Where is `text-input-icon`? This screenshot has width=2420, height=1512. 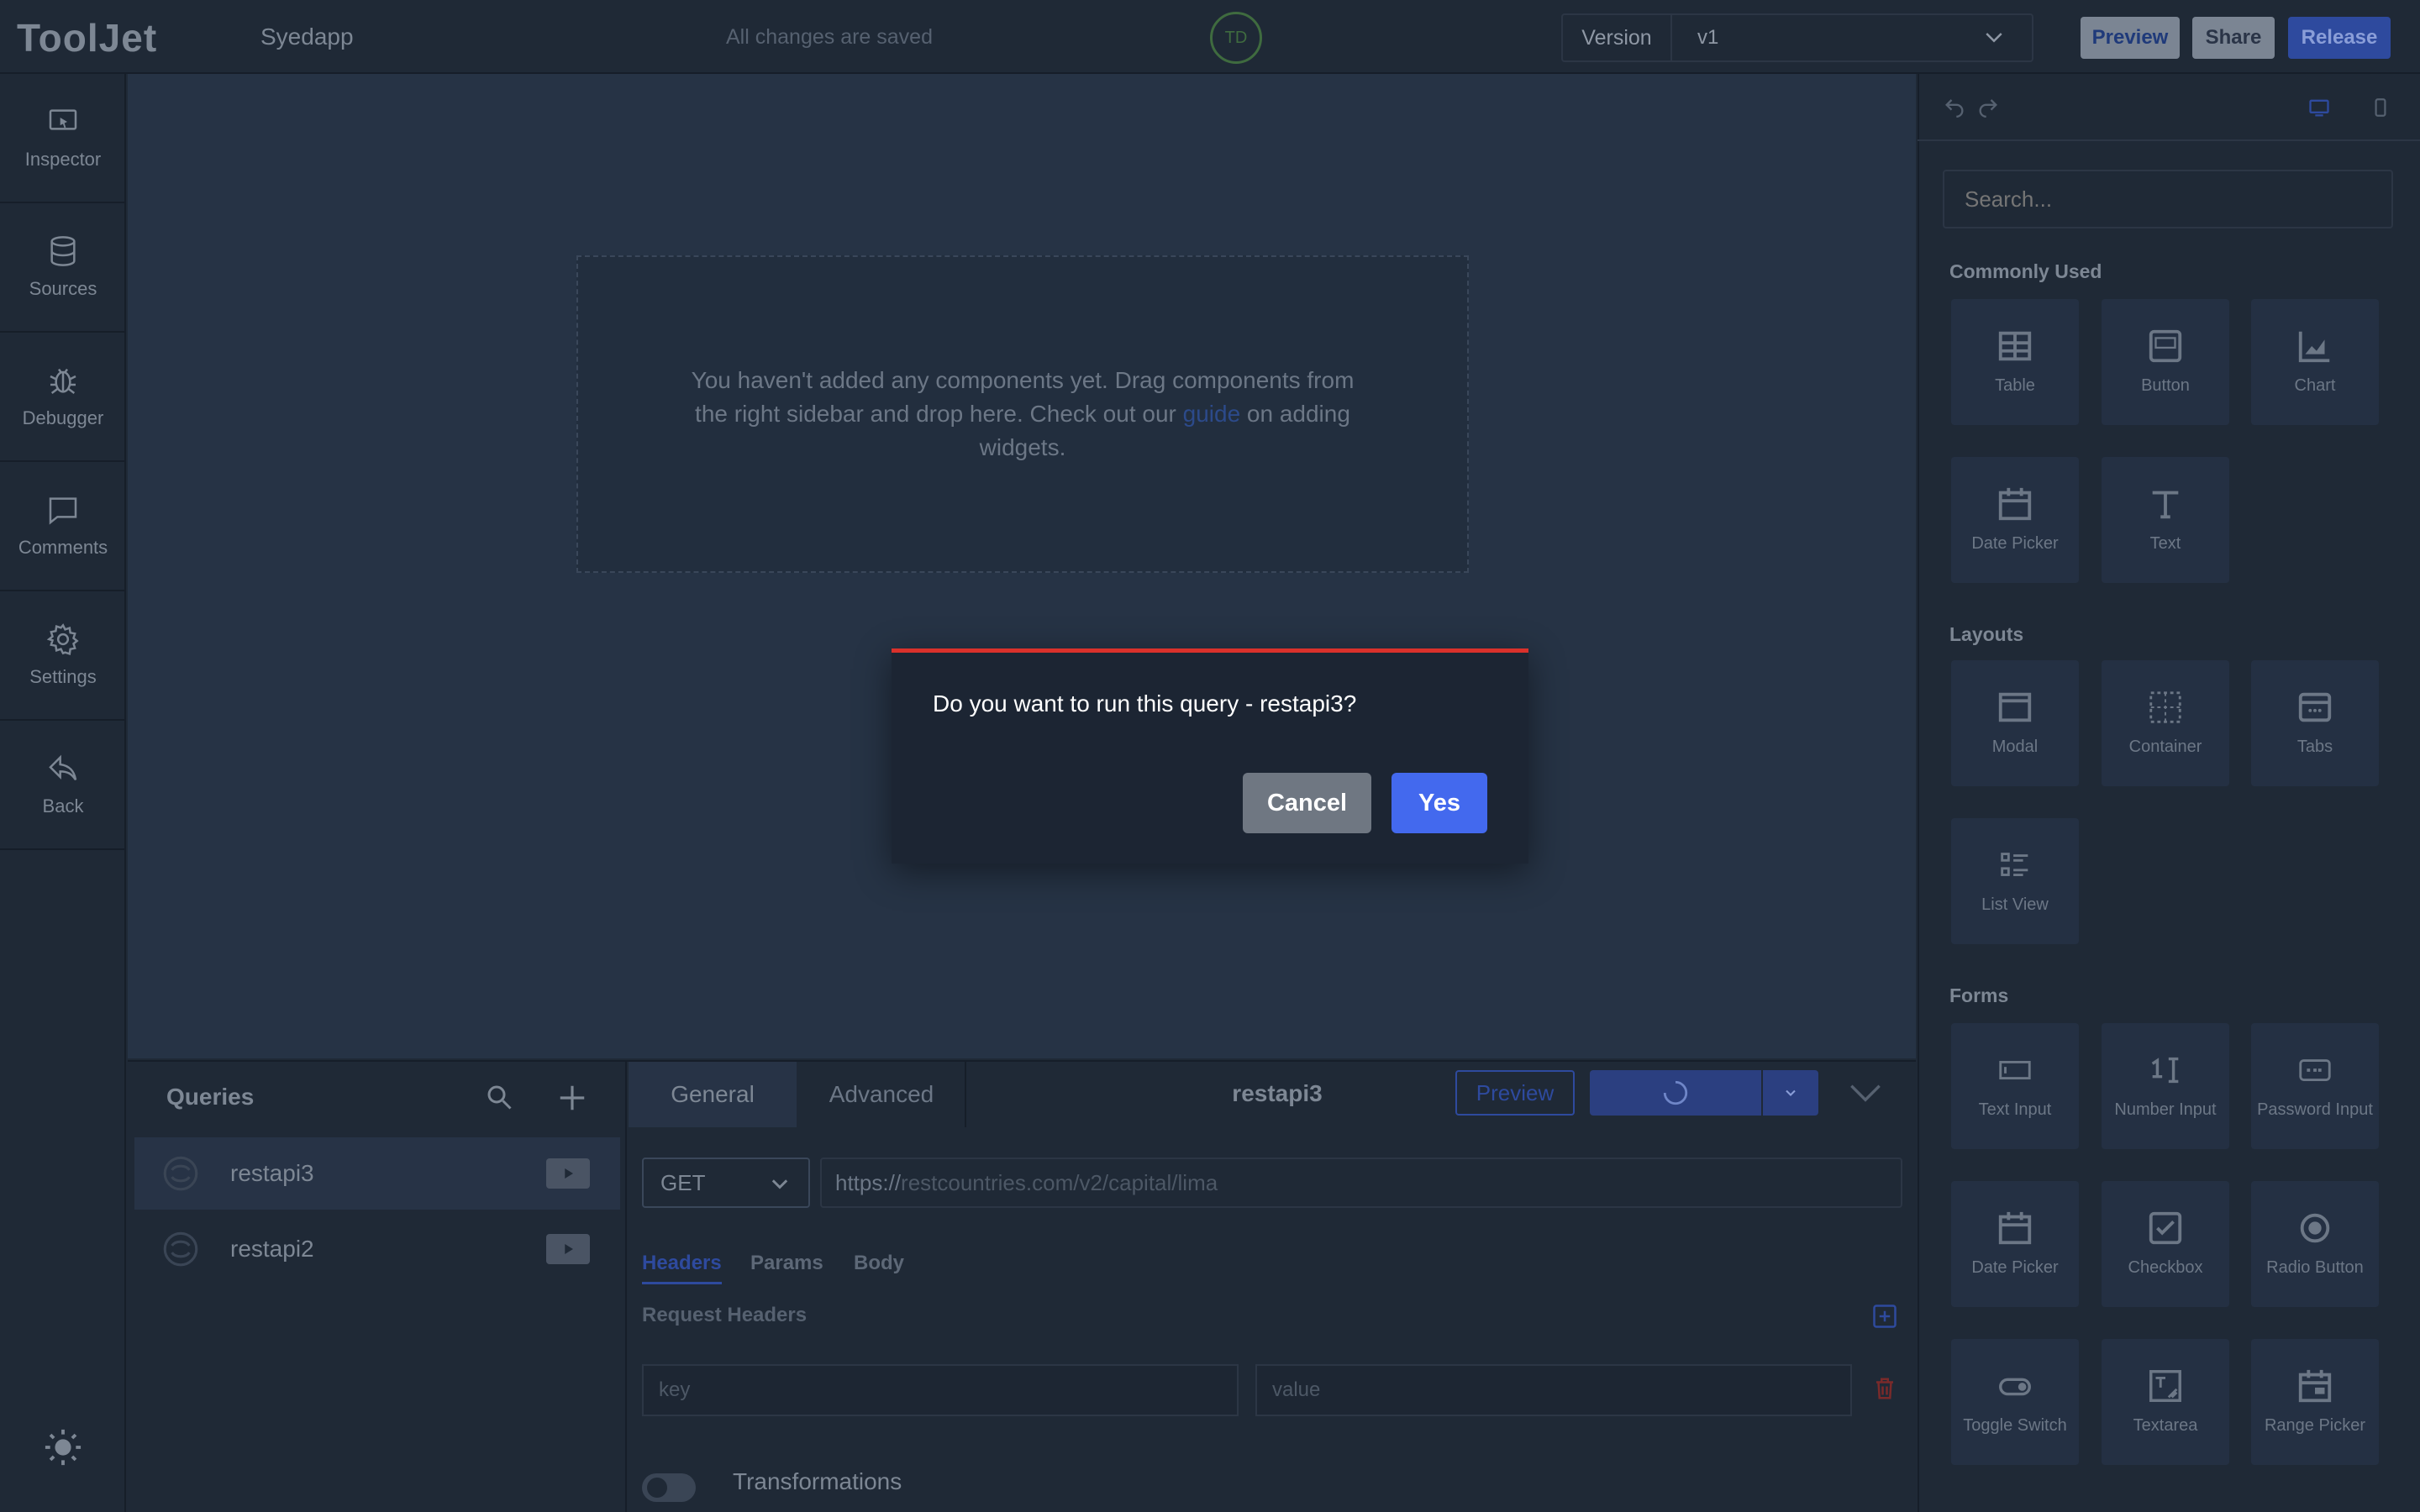 text-input-icon is located at coordinates (2015, 1070).